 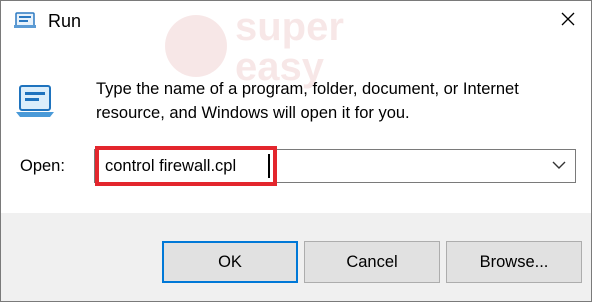 I want to click on cancel-button: Cancel, so click(x=372, y=262).